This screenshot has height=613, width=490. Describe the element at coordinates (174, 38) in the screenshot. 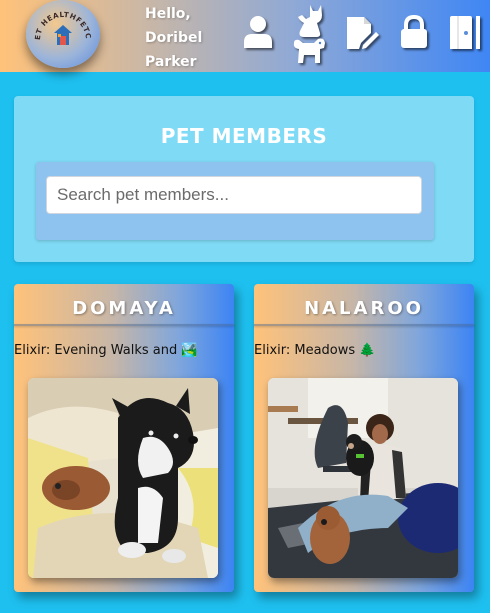

I see `greeting-first-name: Doribel` at that location.